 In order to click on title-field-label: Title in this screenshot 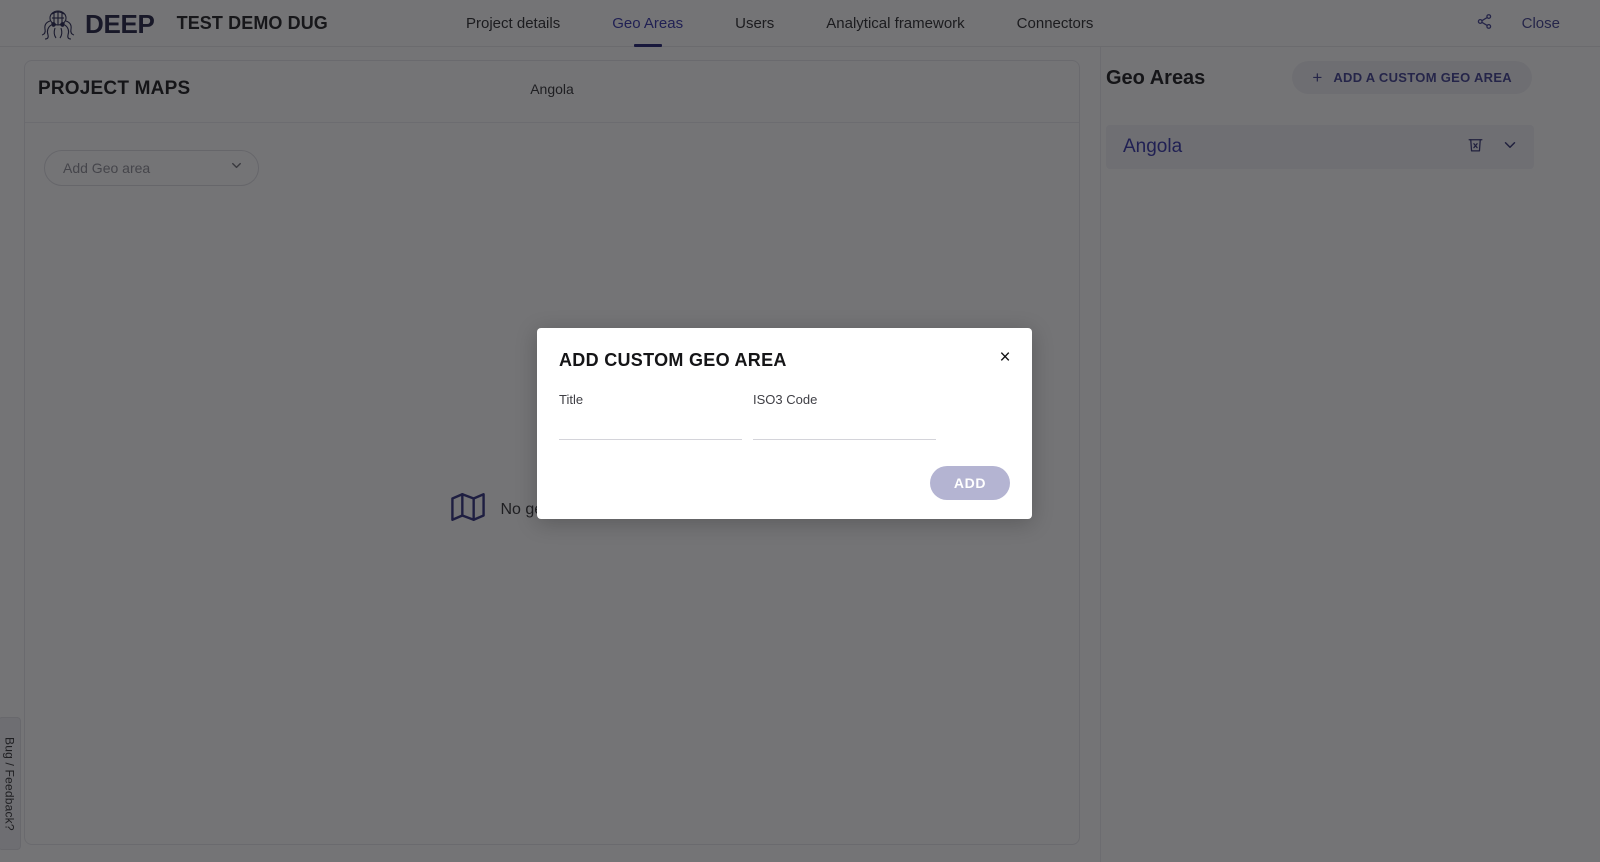, I will do `click(571, 399)`.